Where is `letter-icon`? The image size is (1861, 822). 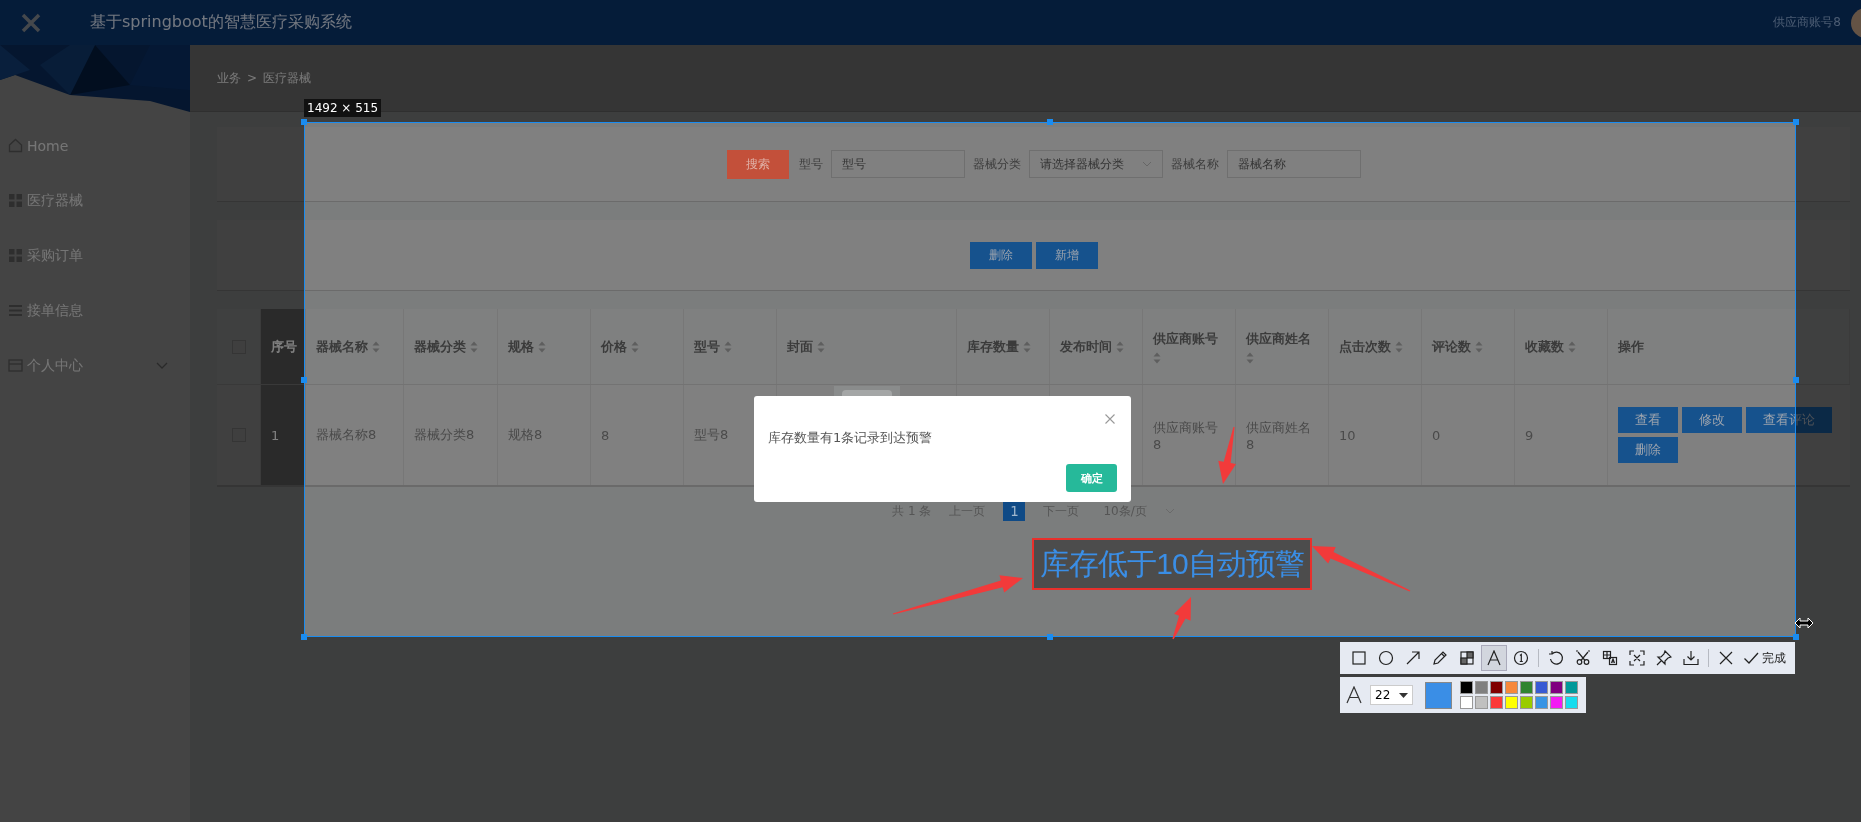
letter-icon is located at coordinates (1494, 658).